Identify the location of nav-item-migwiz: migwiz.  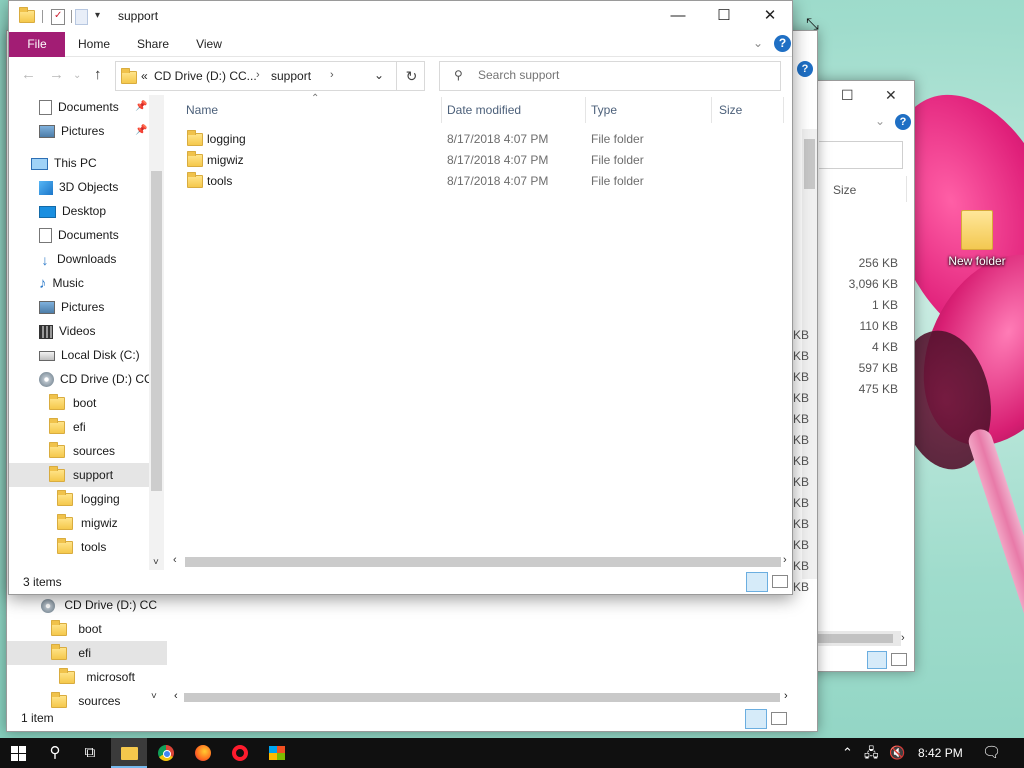
(86, 523).